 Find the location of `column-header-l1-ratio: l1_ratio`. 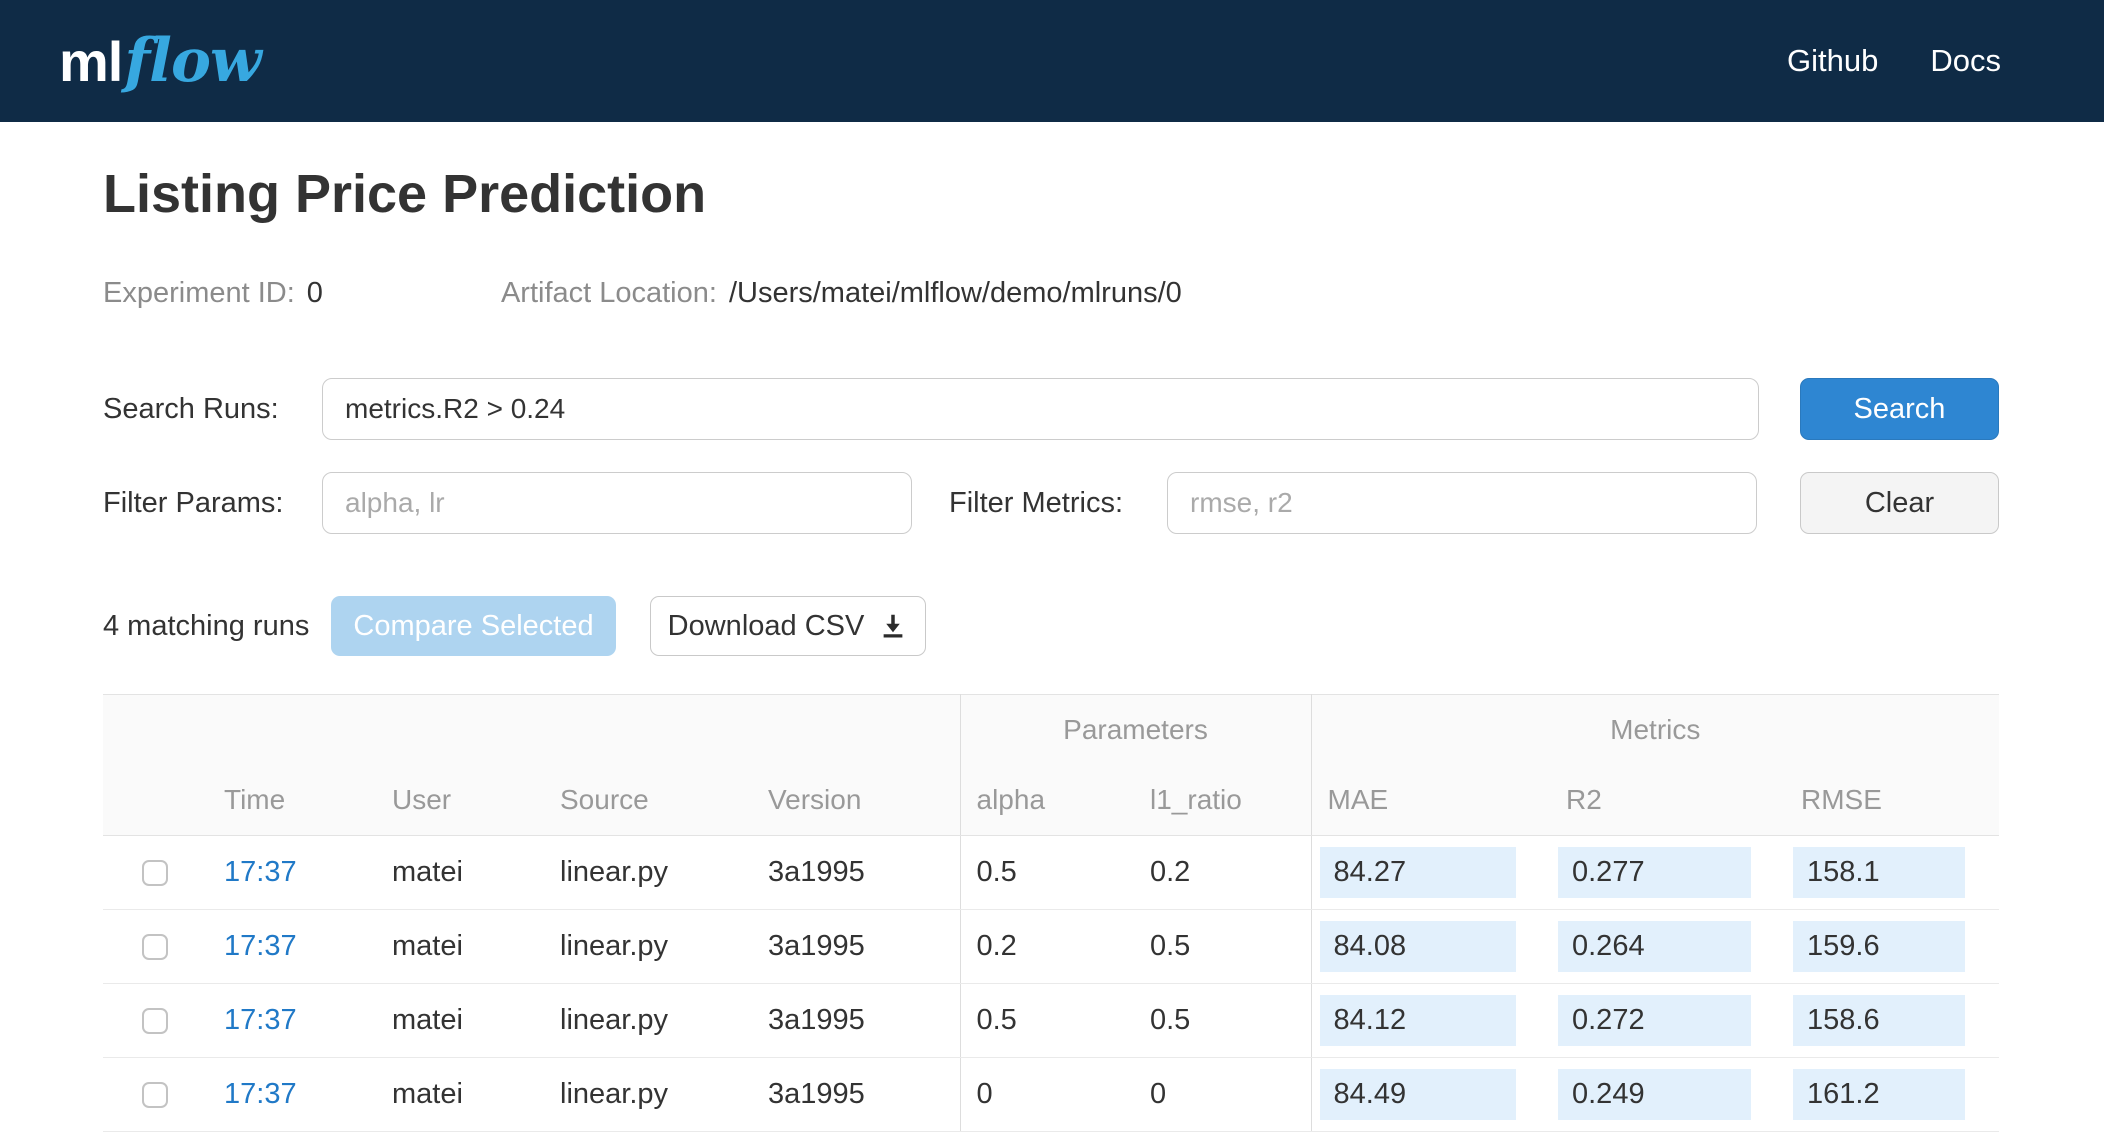

column-header-l1-ratio: l1_ratio is located at coordinates (1222, 800).